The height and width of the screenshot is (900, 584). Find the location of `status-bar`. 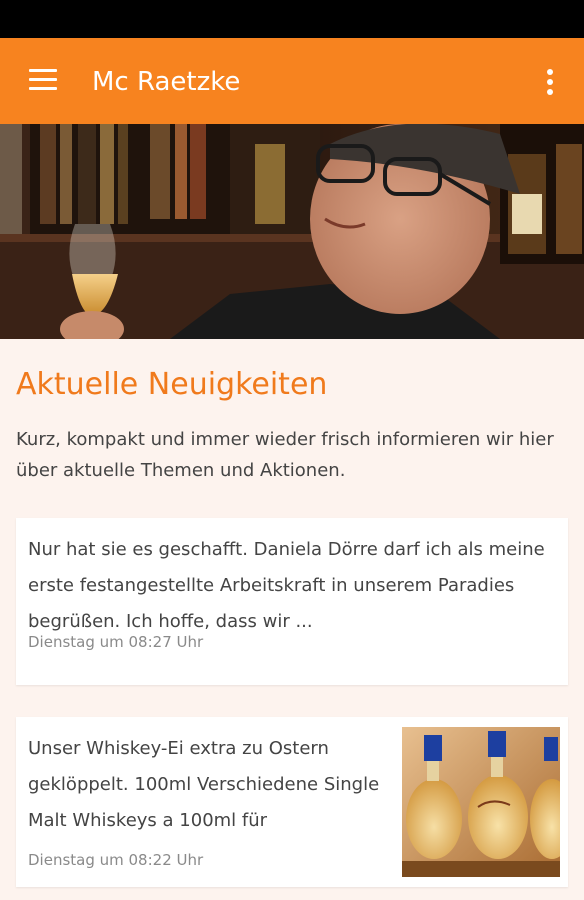

status-bar is located at coordinates (292, 19).